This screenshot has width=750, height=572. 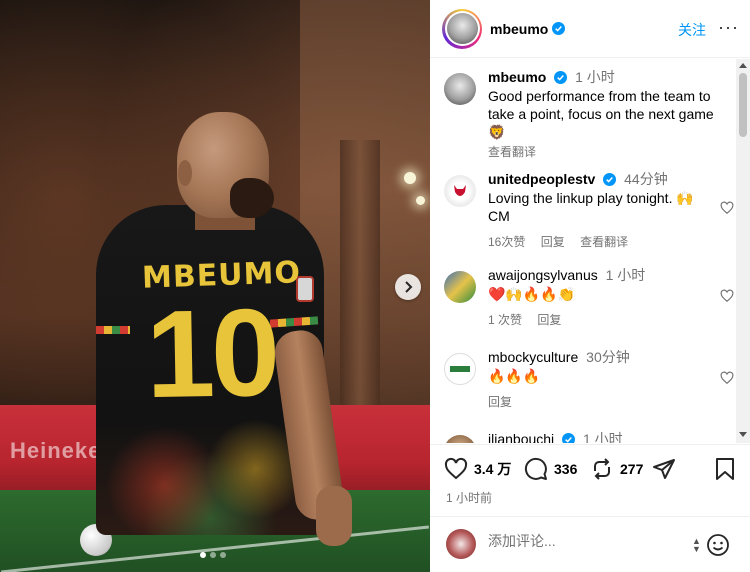 I want to click on comment-username: awaijongsylvanus, so click(x=543, y=275).